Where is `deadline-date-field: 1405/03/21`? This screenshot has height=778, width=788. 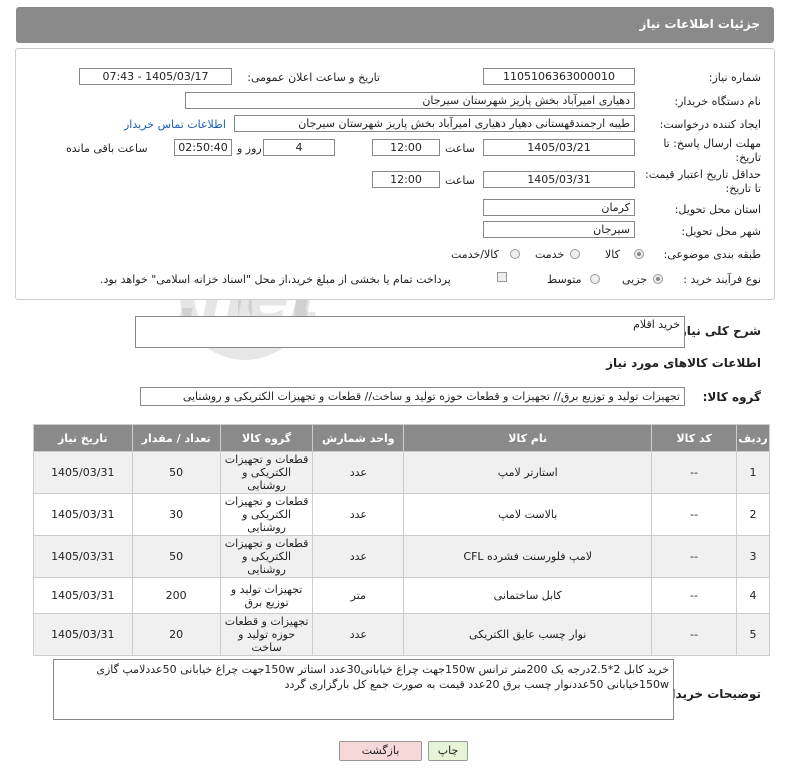 deadline-date-field: 1405/03/21 is located at coordinates (559, 147).